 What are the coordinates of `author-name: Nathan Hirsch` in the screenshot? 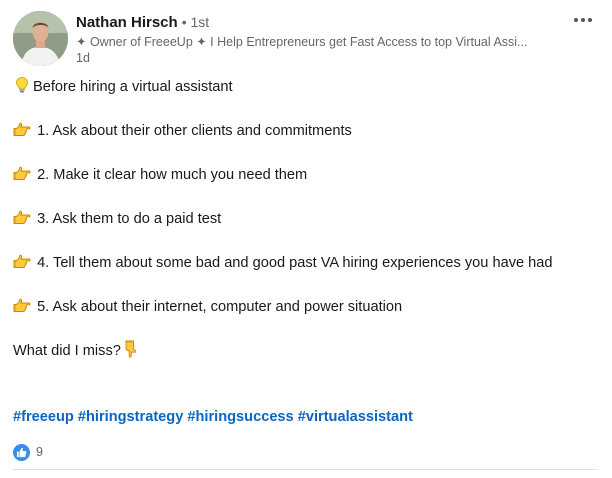 It's located at (127, 23).